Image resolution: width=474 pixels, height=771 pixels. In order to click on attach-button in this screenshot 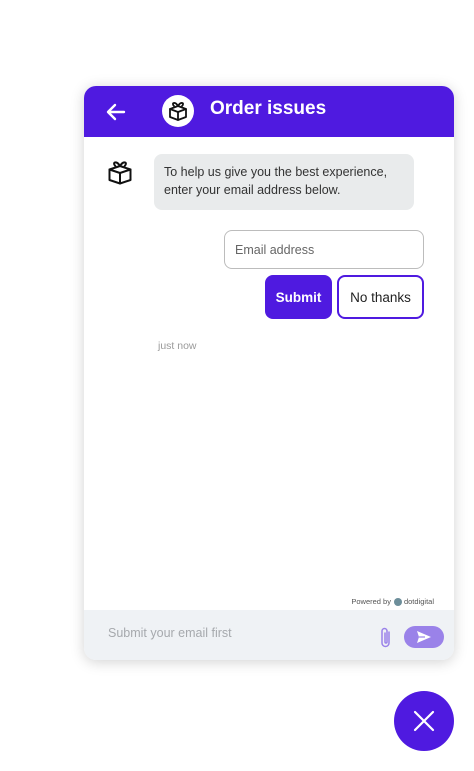, I will do `click(386, 638)`.